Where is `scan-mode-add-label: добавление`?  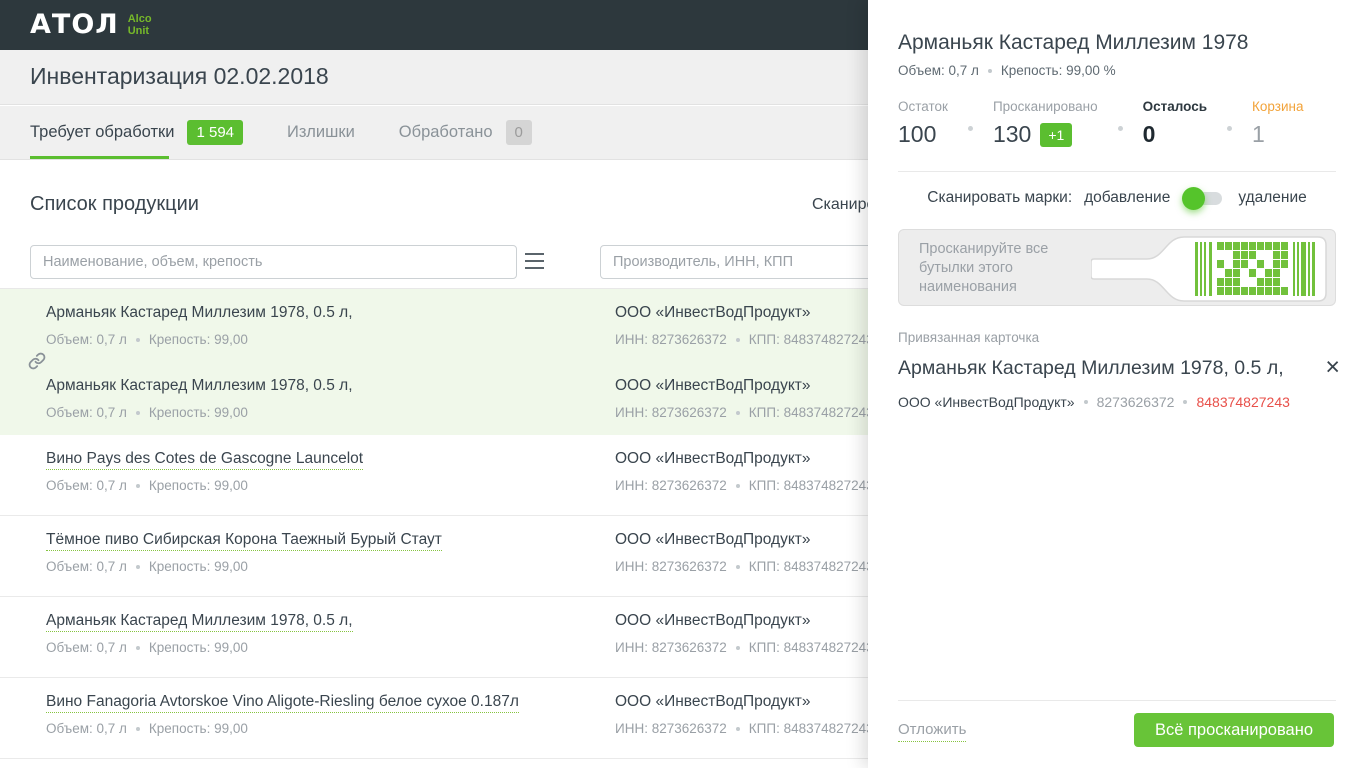 scan-mode-add-label: добавление is located at coordinates (1127, 197).